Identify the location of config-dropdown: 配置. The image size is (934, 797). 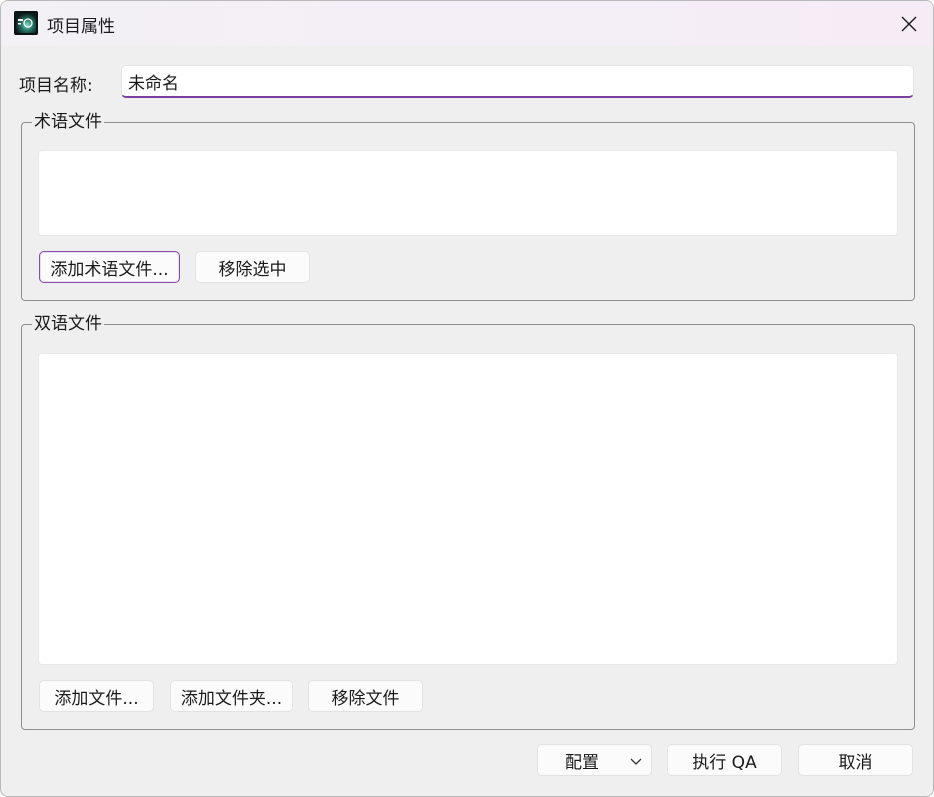
(594, 760).